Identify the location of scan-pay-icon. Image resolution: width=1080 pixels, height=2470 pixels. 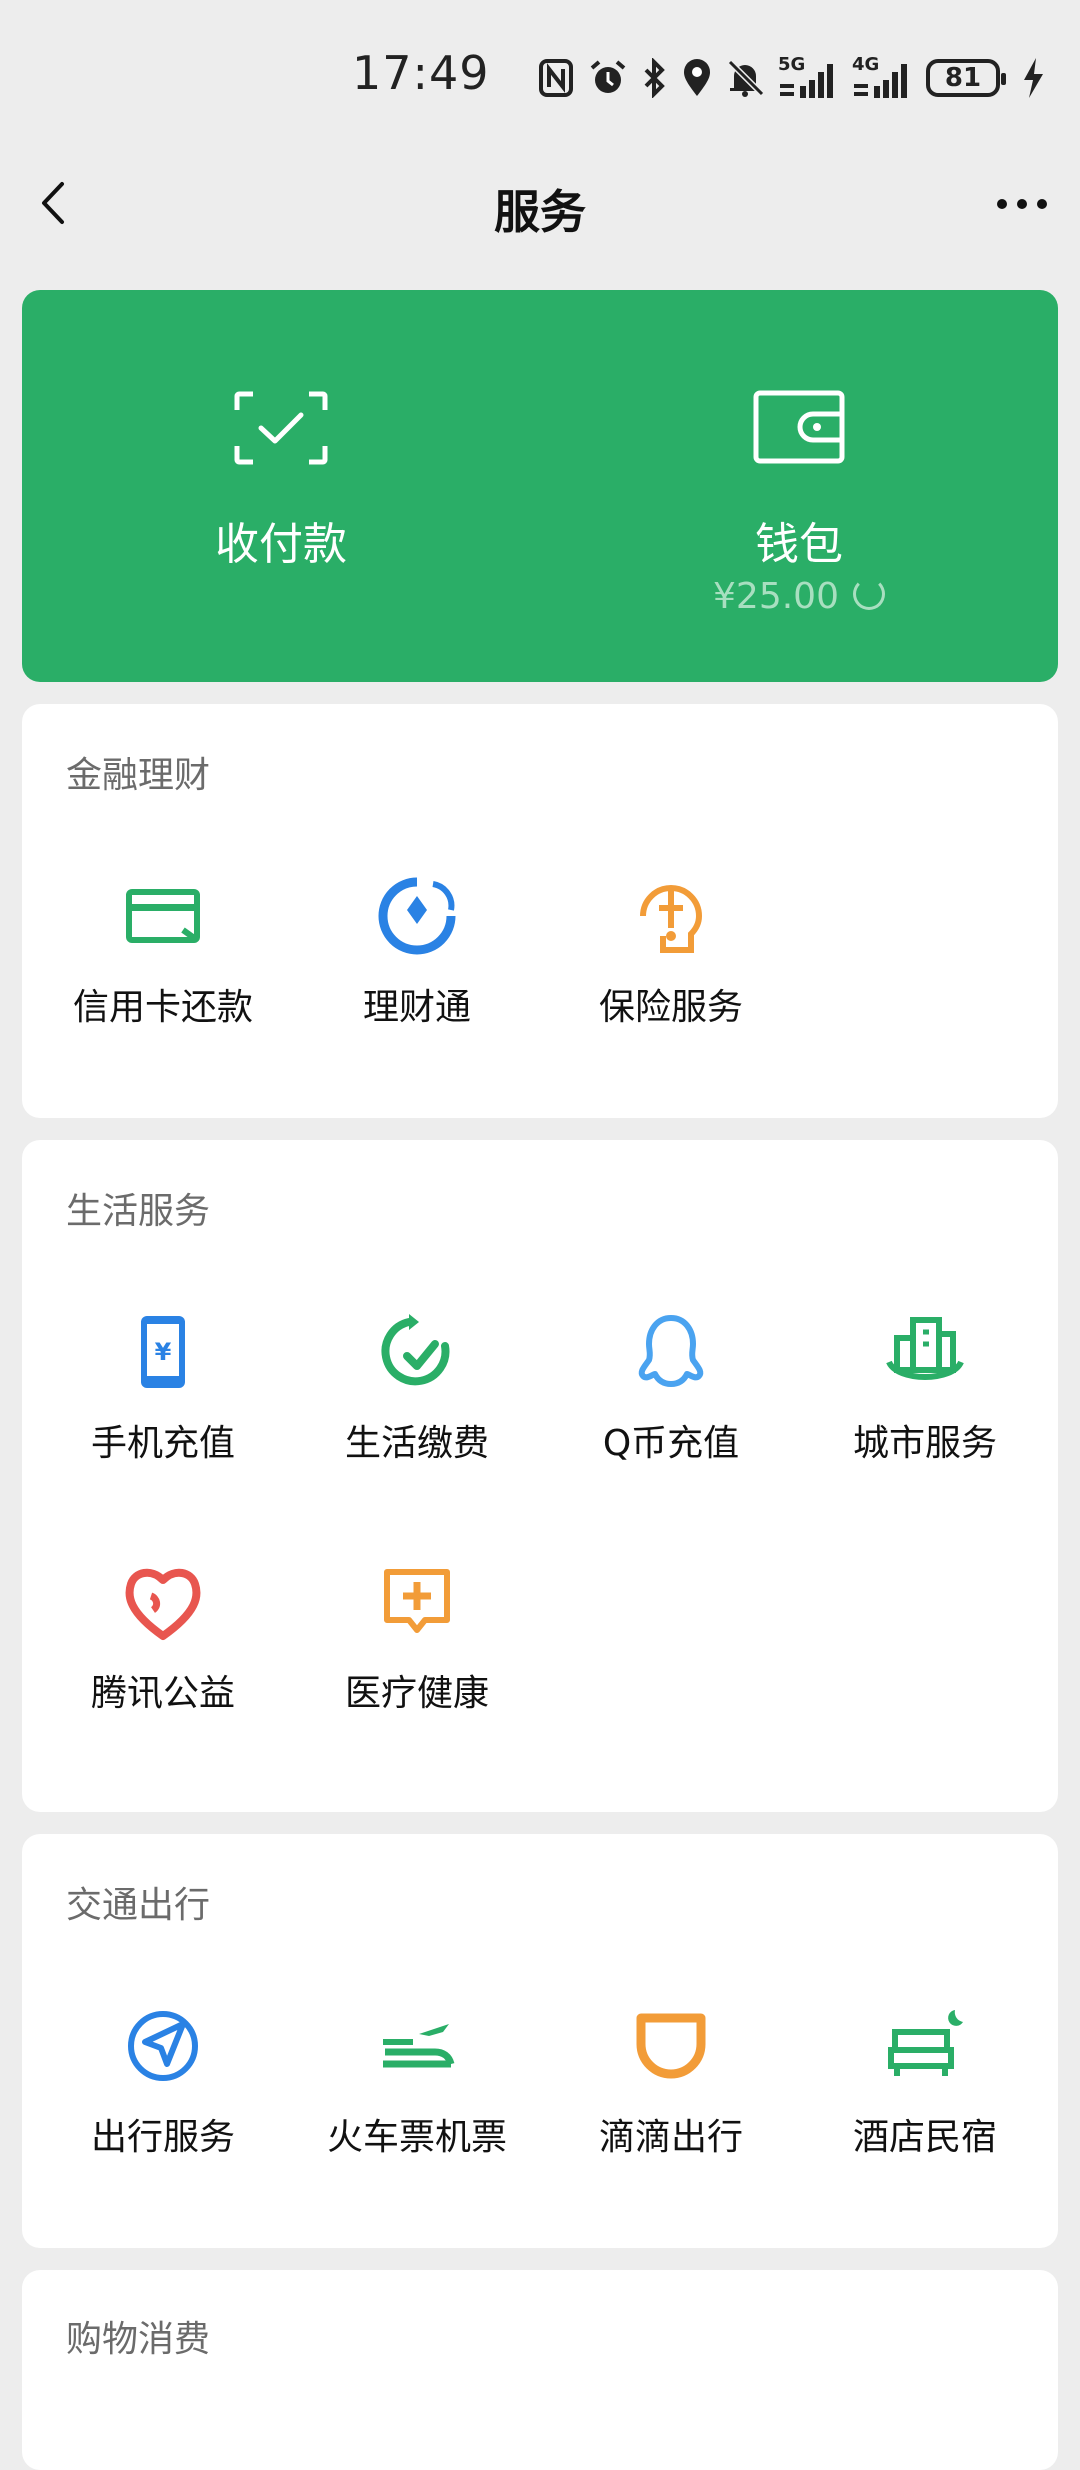
(281, 428).